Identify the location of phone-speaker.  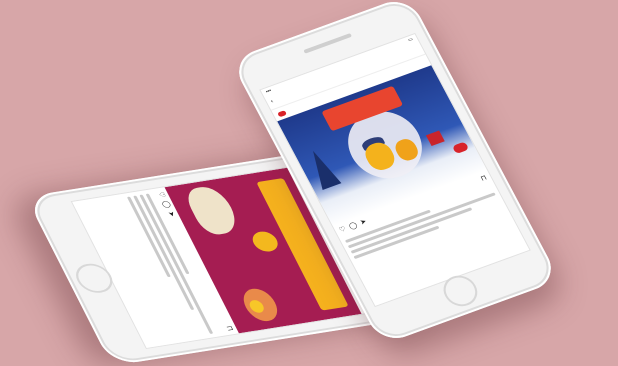
(328, 43).